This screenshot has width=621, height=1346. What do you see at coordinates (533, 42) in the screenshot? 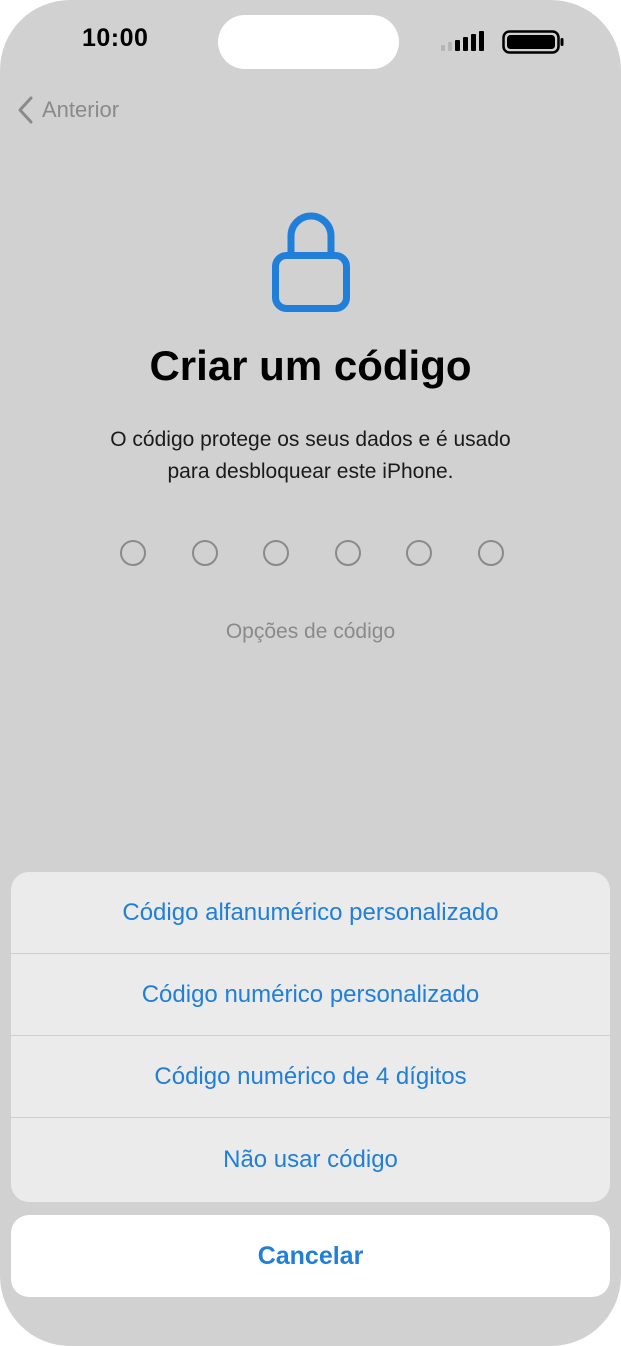
I see `battery-icon` at bounding box center [533, 42].